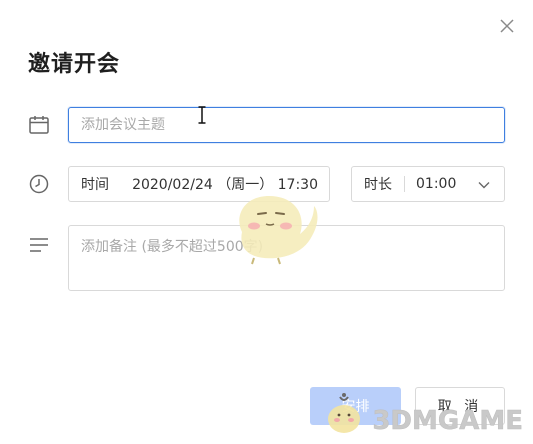  I want to click on duration-label: 时长, so click(378, 185).